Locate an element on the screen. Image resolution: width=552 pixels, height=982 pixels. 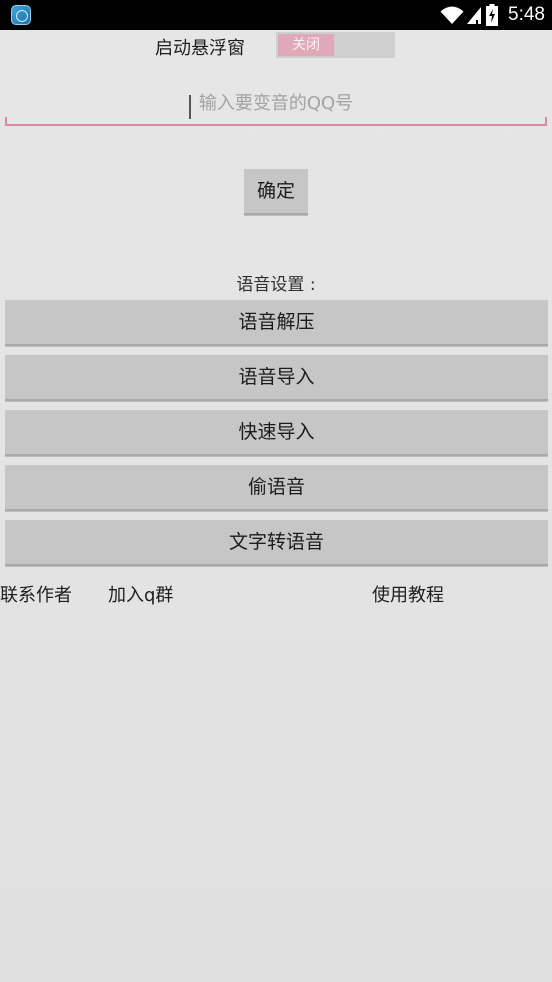
input-underline-tick-left is located at coordinates (6, 121).